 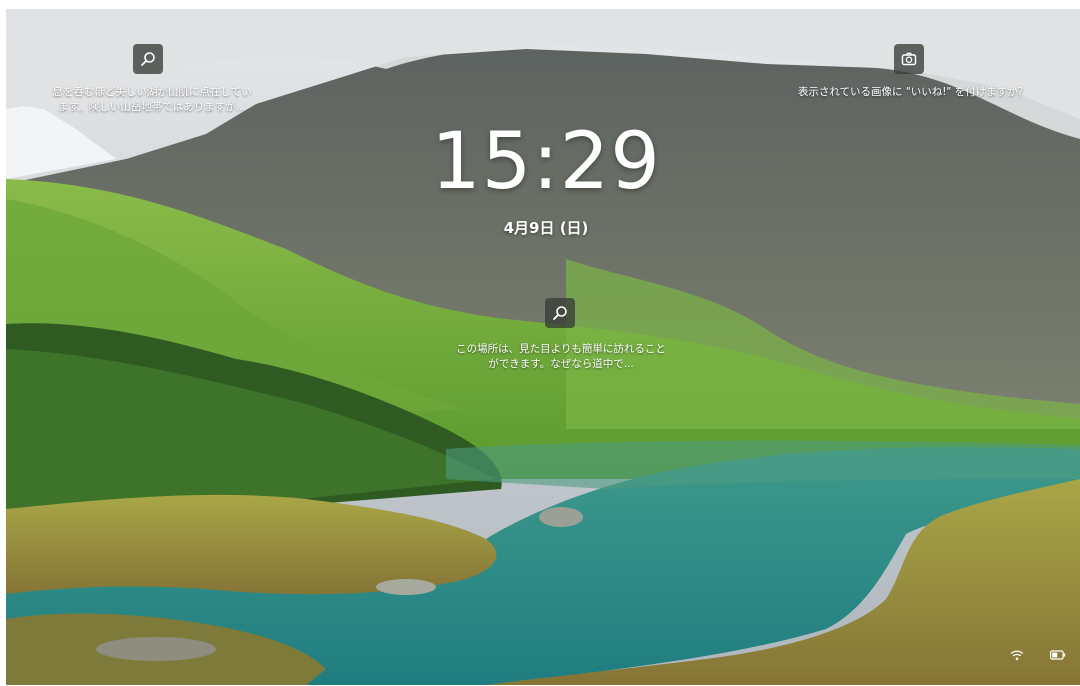 What do you see at coordinates (546, 162) in the screenshot?
I see `lock-screen-clock: 15:29` at bounding box center [546, 162].